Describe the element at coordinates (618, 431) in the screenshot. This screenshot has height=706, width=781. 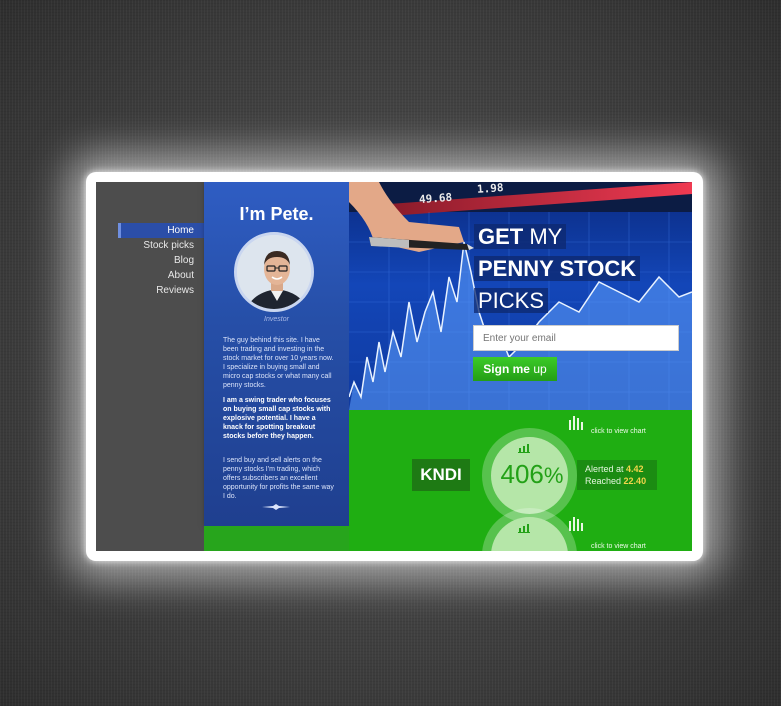
I see `view-chart-link: click to view chart` at that location.